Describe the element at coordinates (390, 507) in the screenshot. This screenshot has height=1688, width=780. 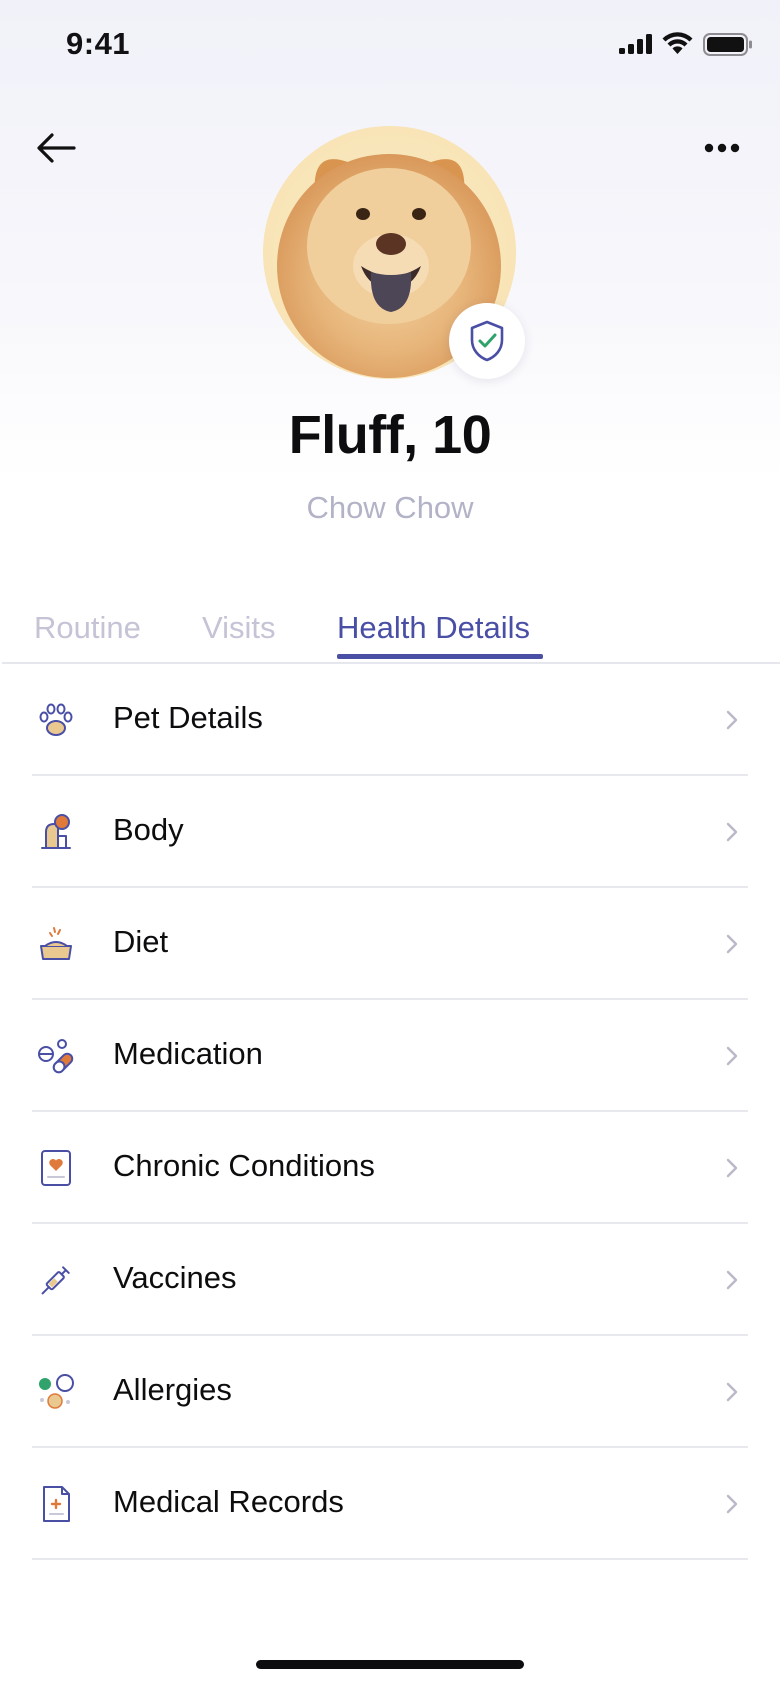
I see `pet-breed: Chow Chow` at that location.